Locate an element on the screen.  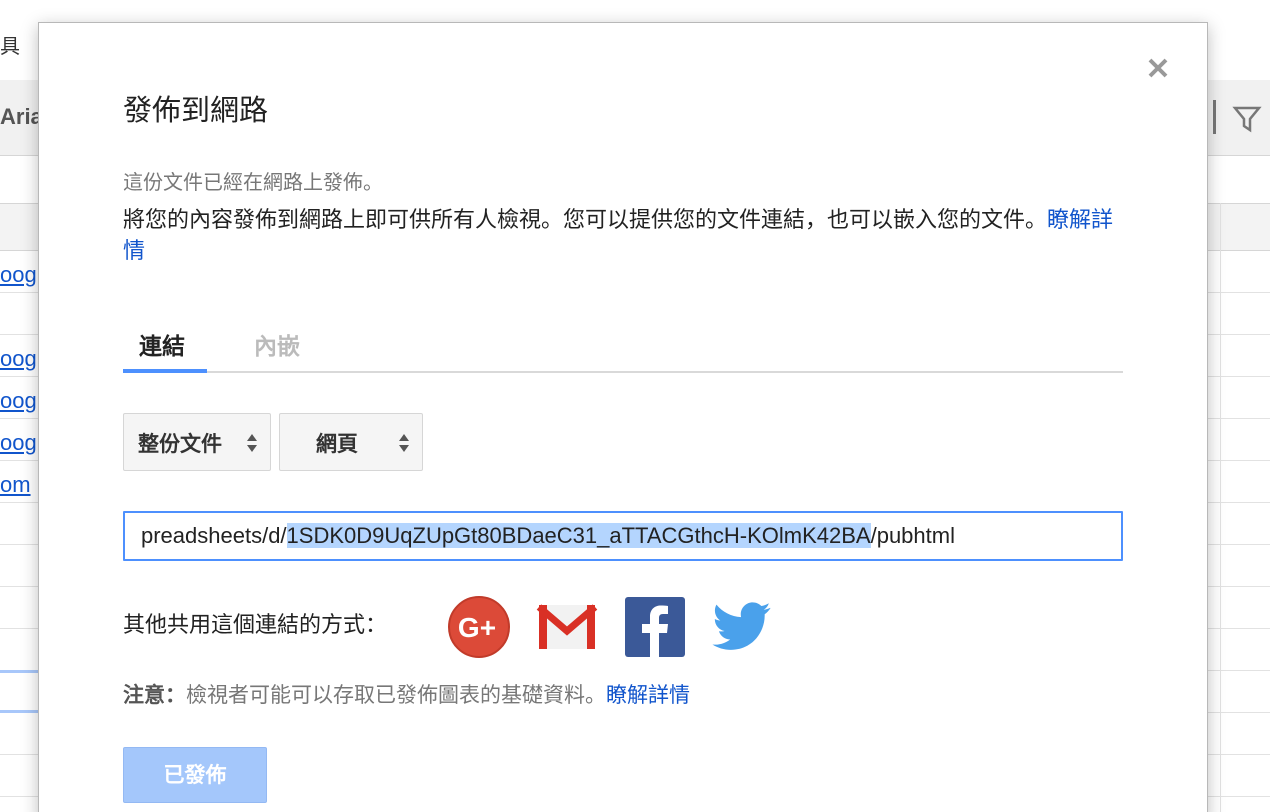
filter-icon is located at coordinates (1247, 119).